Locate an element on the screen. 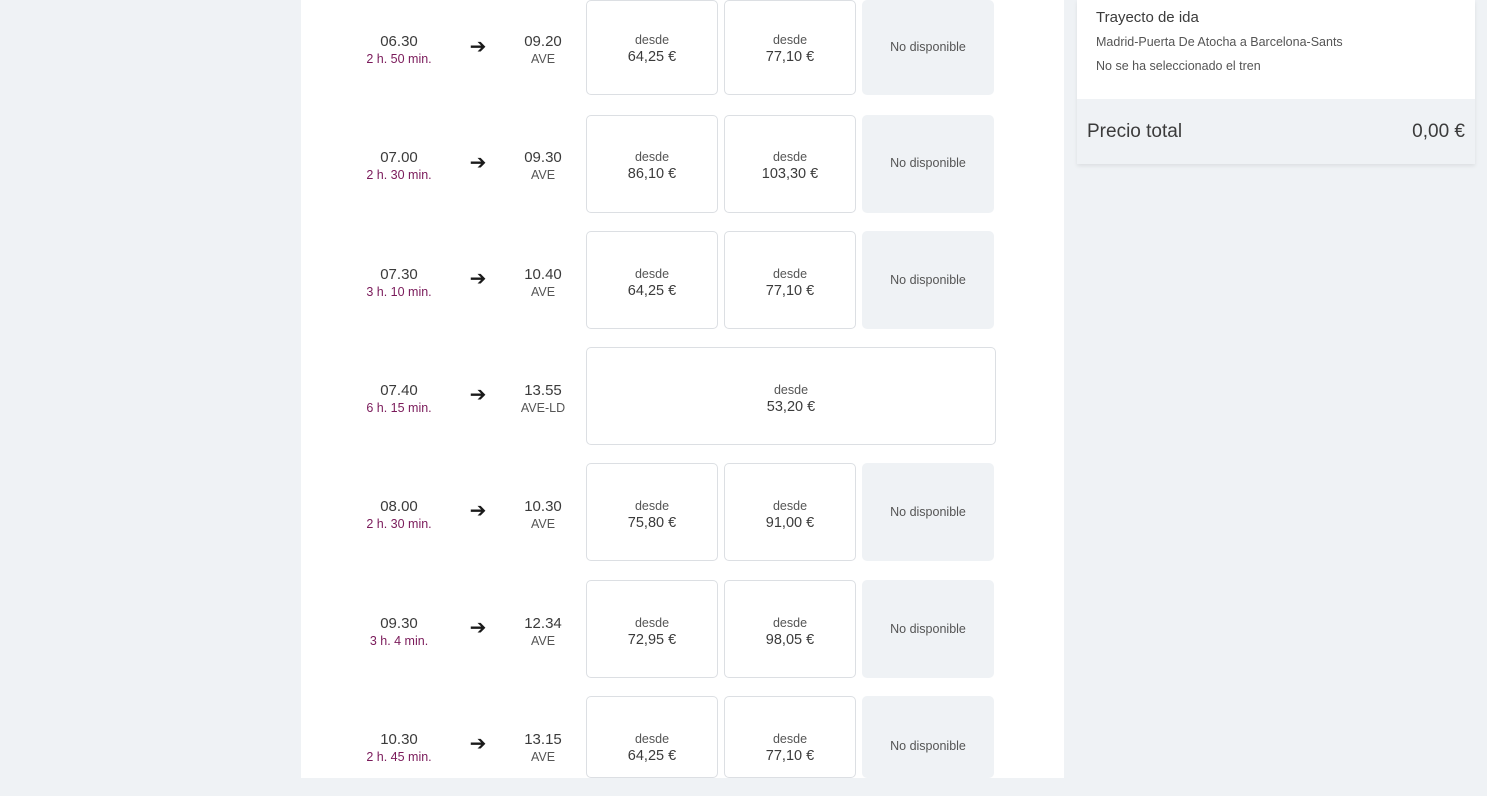  departure-block: 09.30 3 h. 4 min. is located at coordinates (399, 632).